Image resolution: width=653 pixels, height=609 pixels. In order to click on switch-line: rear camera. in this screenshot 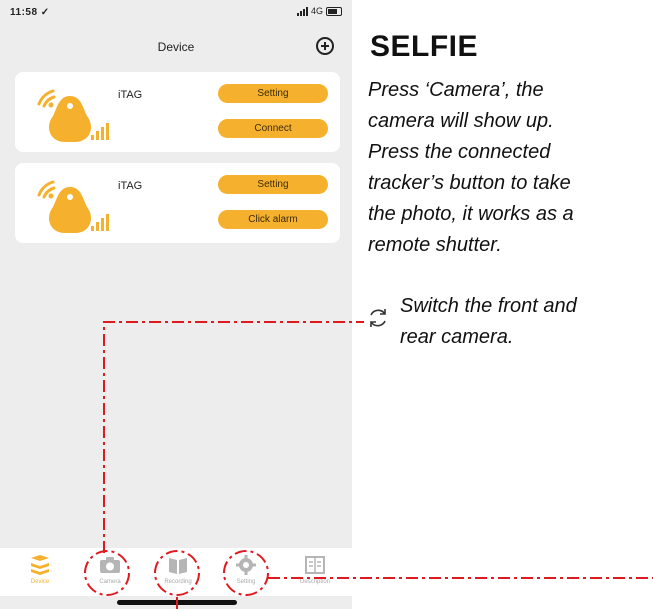, I will do `click(457, 337)`.